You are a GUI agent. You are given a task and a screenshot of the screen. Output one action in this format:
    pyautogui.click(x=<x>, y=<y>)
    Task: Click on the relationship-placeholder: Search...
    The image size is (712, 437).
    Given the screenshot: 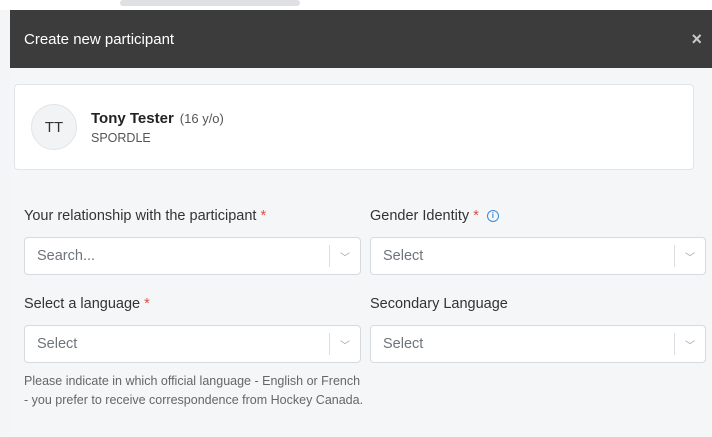 What is the action you would take?
    pyautogui.click(x=66, y=256)
    